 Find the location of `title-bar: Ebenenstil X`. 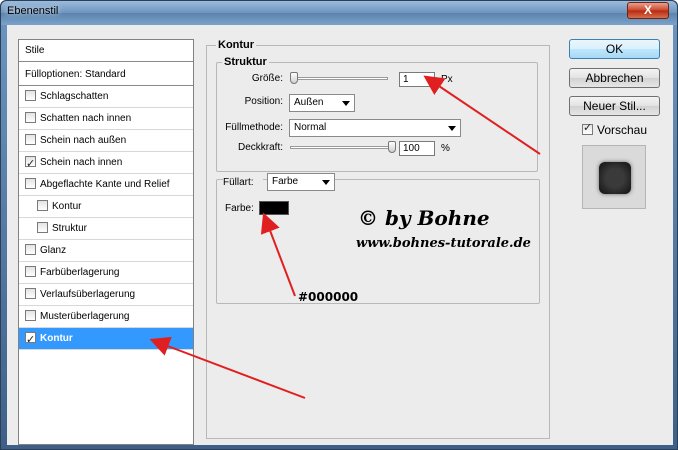

title-bar: Ebenenstil X is located at coordinates (339, 13).